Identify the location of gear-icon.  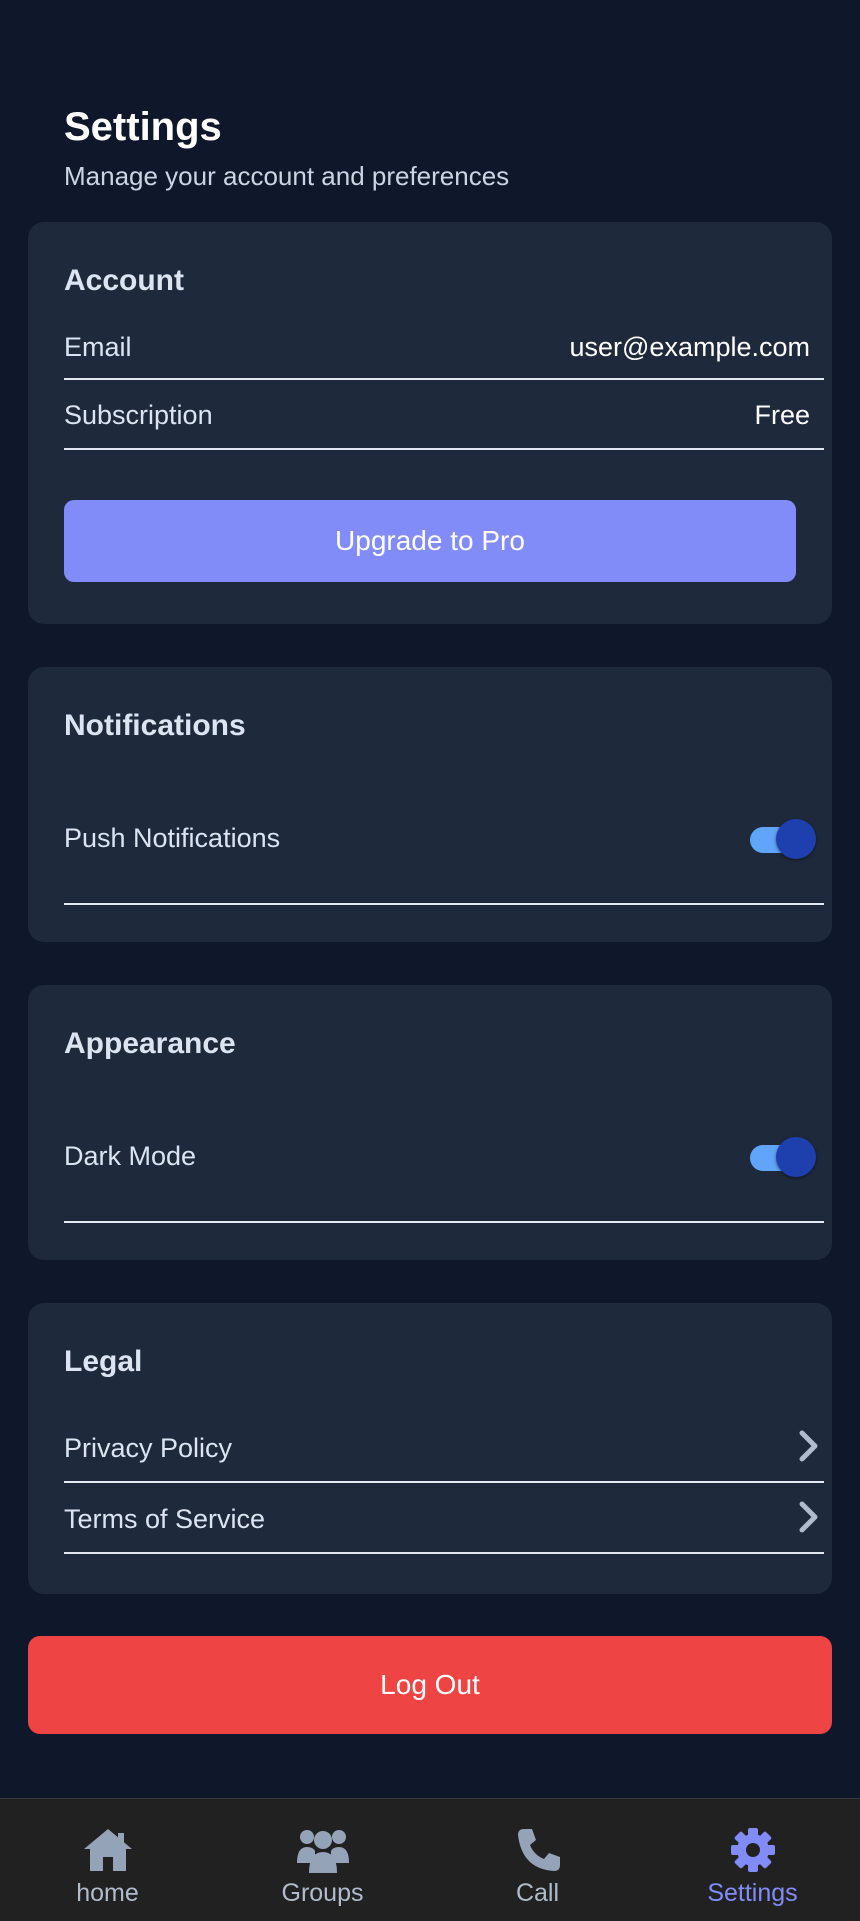
(752, 1850).